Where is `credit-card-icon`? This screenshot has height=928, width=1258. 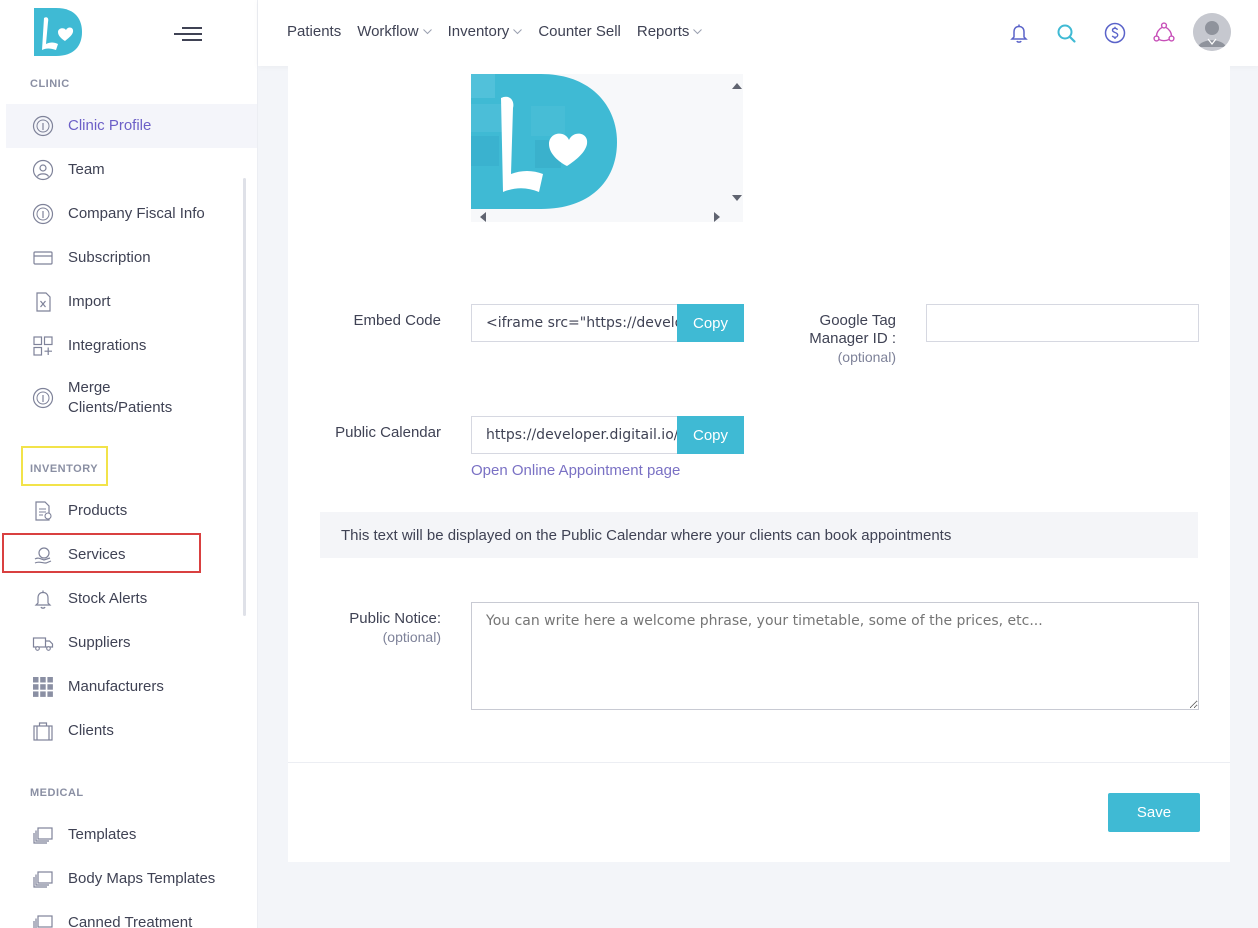
credit-card-icon is located at coordinates (43, 258).